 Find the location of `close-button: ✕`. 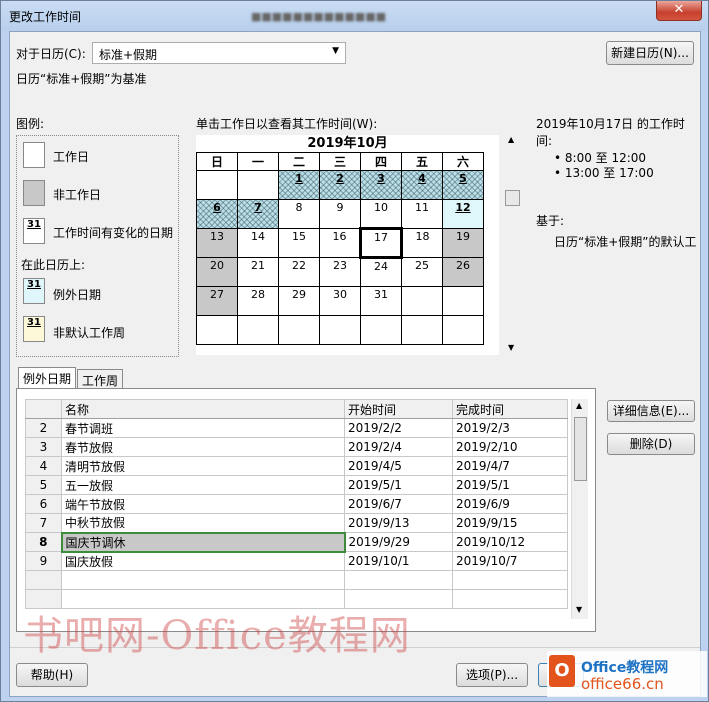

close-button: ✕ is located at coordinates (679, 11).